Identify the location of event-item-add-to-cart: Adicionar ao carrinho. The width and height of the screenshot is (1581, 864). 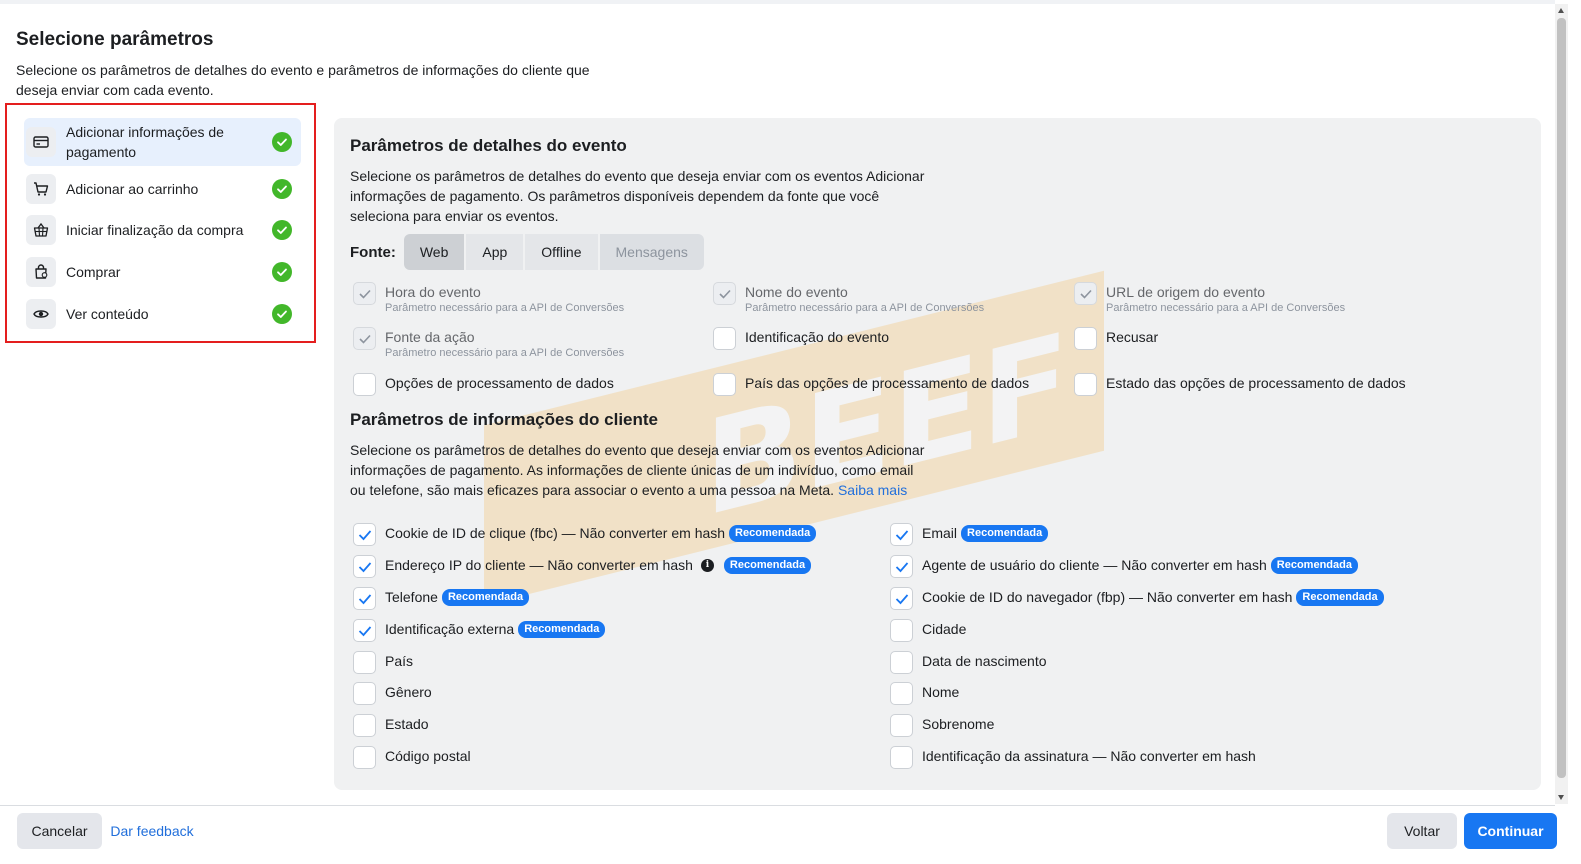
(162, 189).